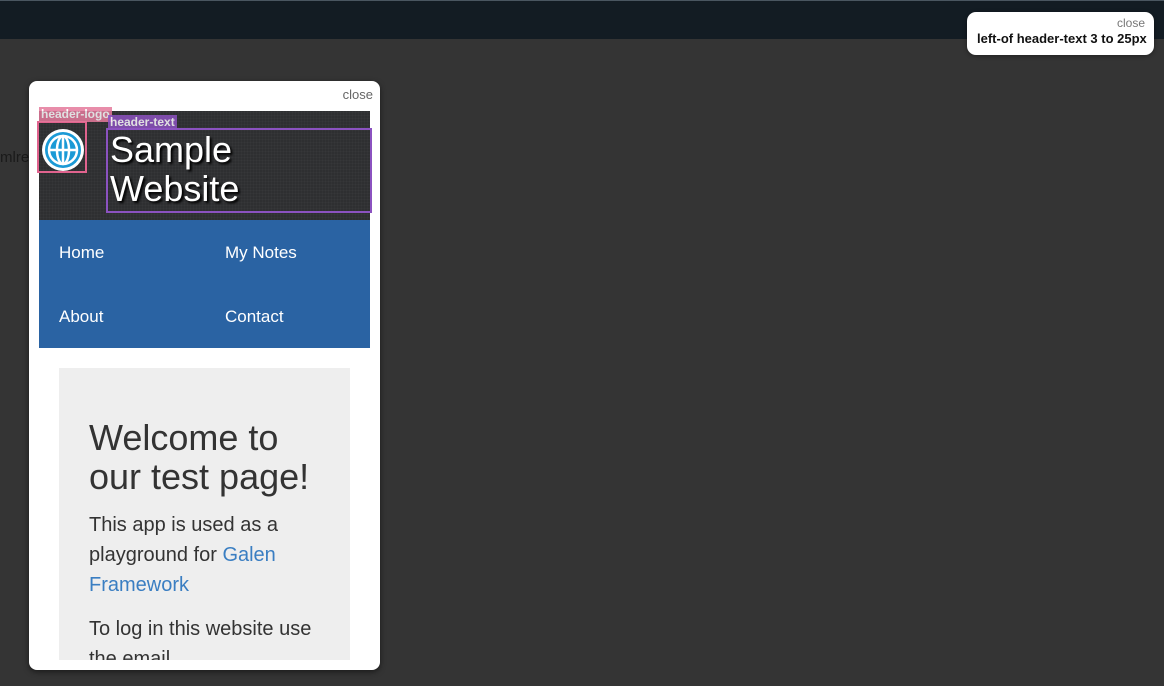 The width and height of the screenshot is (1164, 686). I want to click on welcome-heading-line2: our test page!, so click(199, 476).